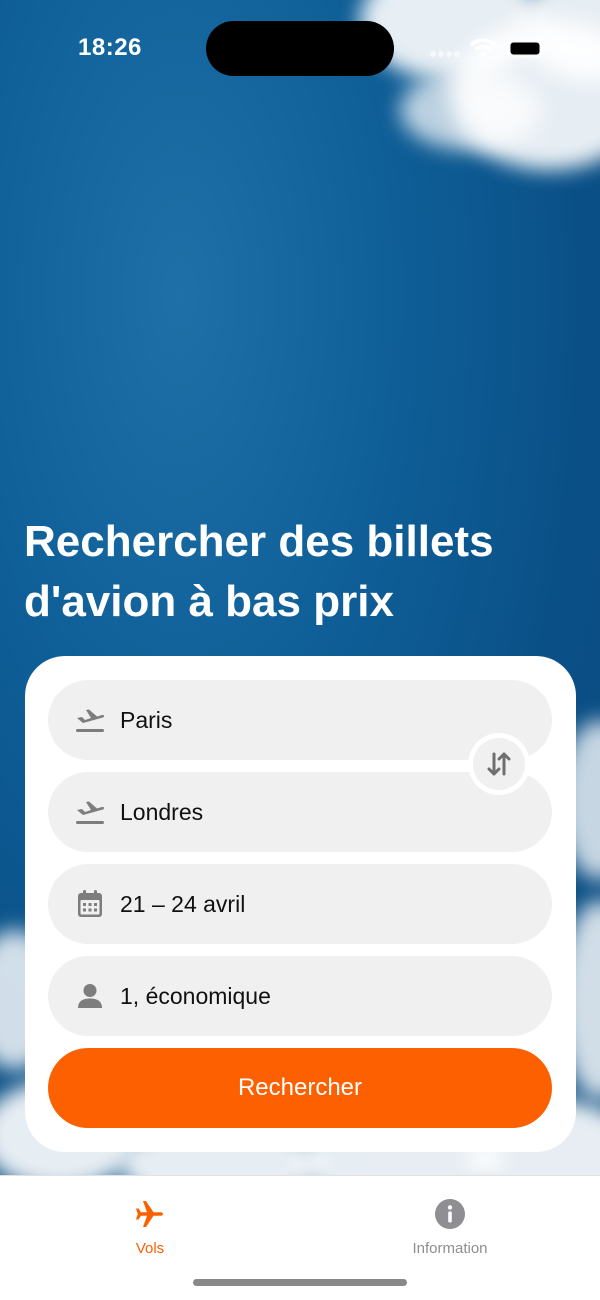 Image resolution: width=600 pixels, height=1300 pixels. What do you see at coordinates (526, 48) in the screenshot?
I see `battery-icon` at bounding box center [526, 48].